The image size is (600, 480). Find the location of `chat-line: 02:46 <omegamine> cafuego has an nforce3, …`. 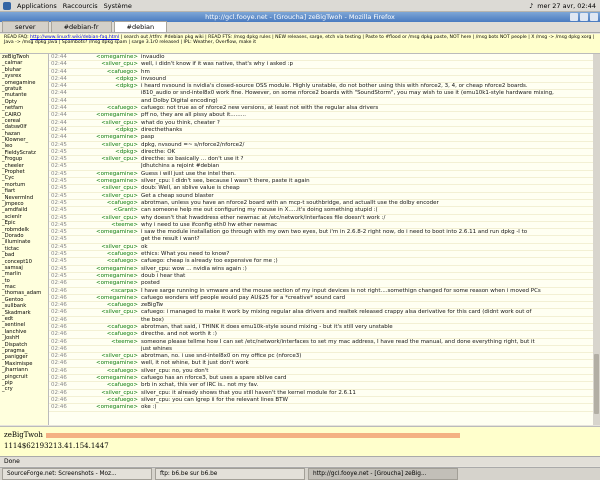

chat-line: 02:46 <omegamine> cafuego has an nforce3, … is located at coordinates (321, 379).